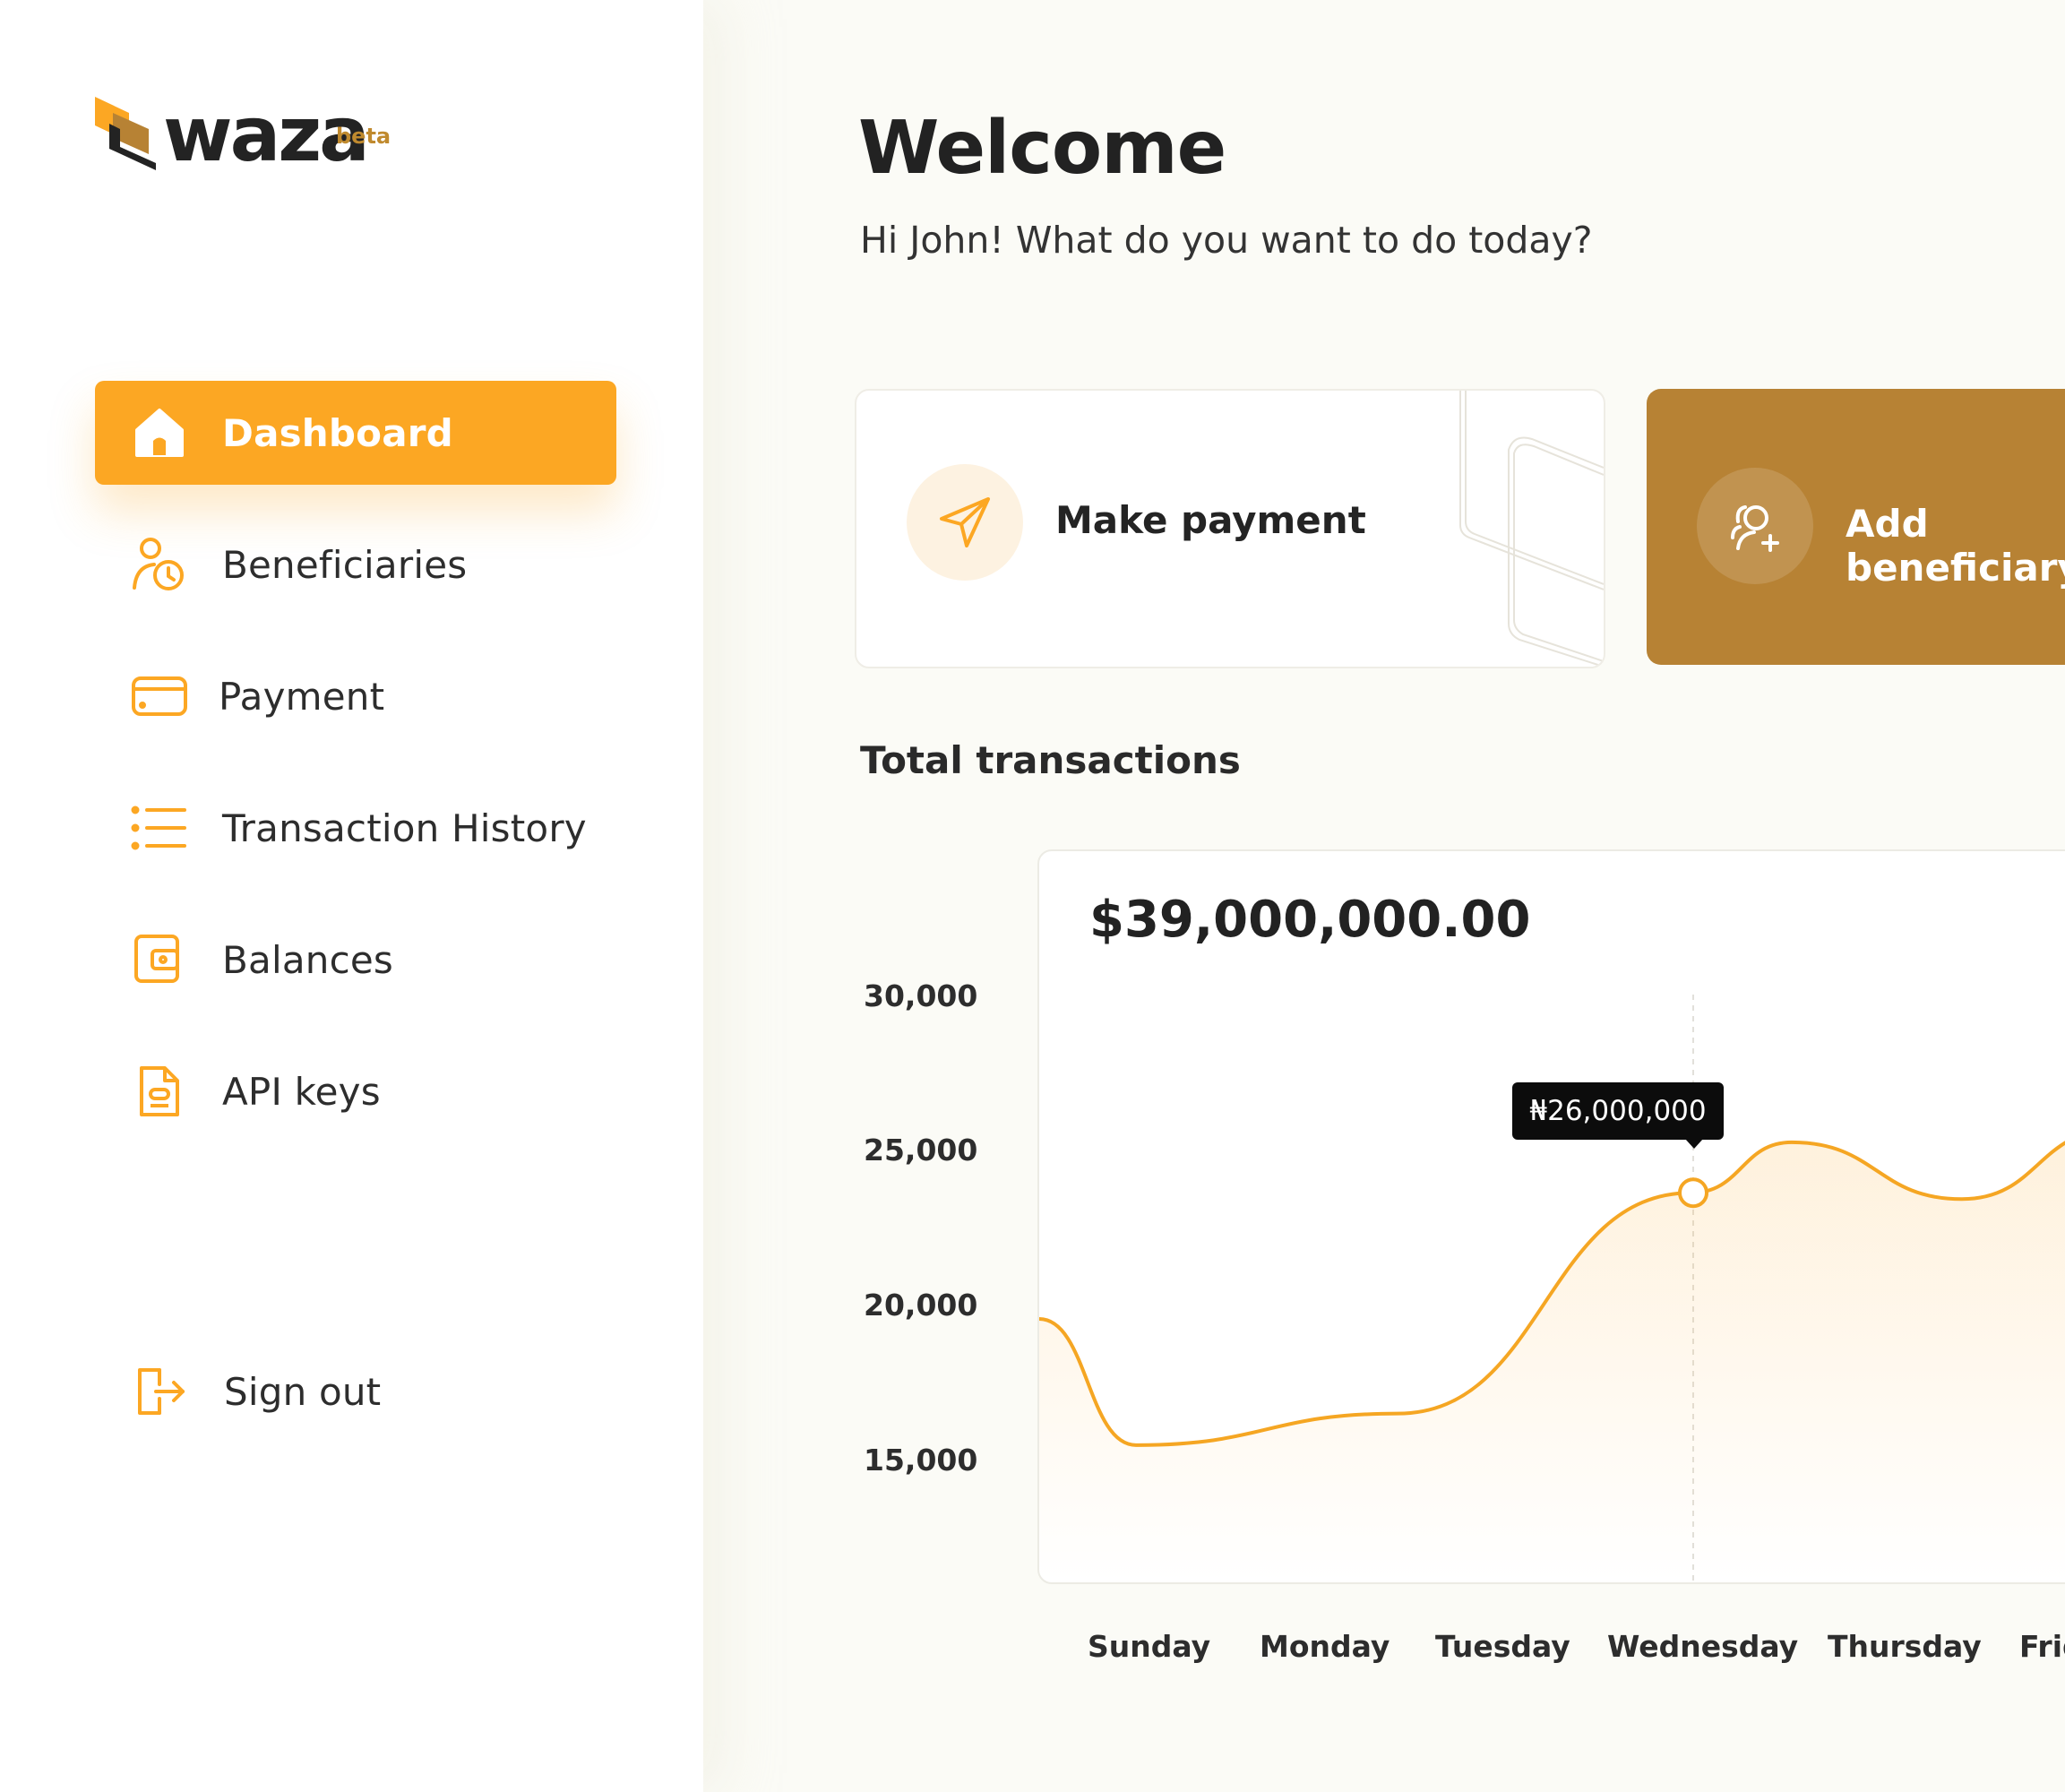 This screenshot has width=2065, height=1792. What do you see at coordinates (1050, 760) in the screenshot?
I see `transactions-section-title: Total transactions` at bounding box center [1050, 760].